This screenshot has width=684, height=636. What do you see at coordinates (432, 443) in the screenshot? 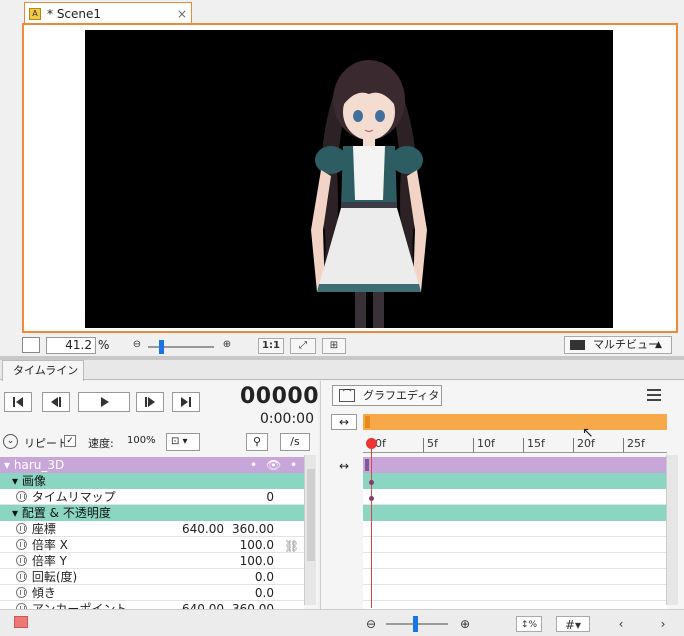
I see `ruler-label: 5f` at bounding box center [432, 443].